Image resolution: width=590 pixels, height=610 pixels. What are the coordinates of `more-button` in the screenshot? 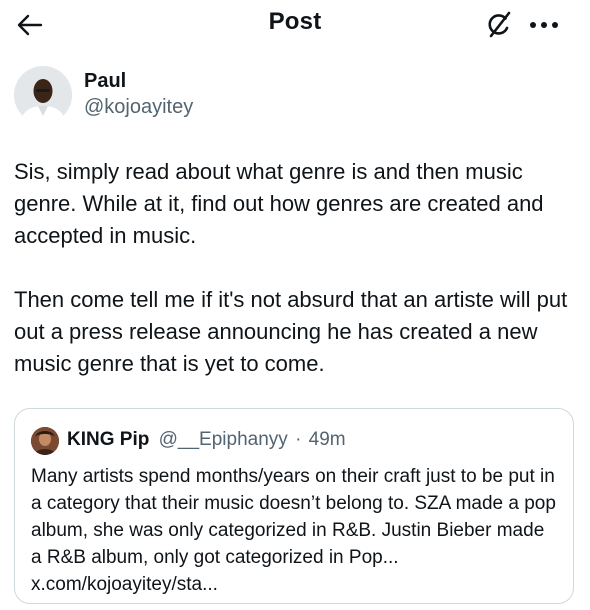 It's located at (544, 25).